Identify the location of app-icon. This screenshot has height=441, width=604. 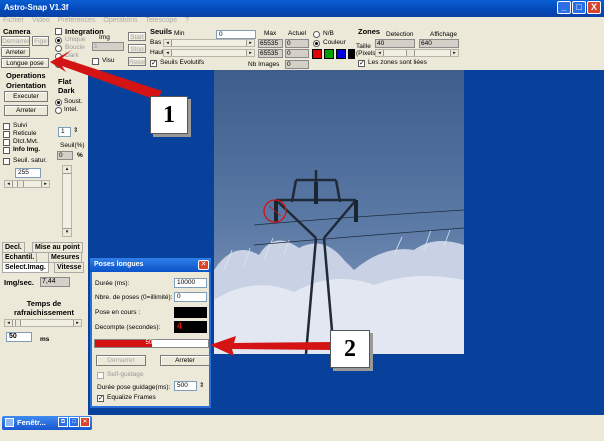
(9, 422).